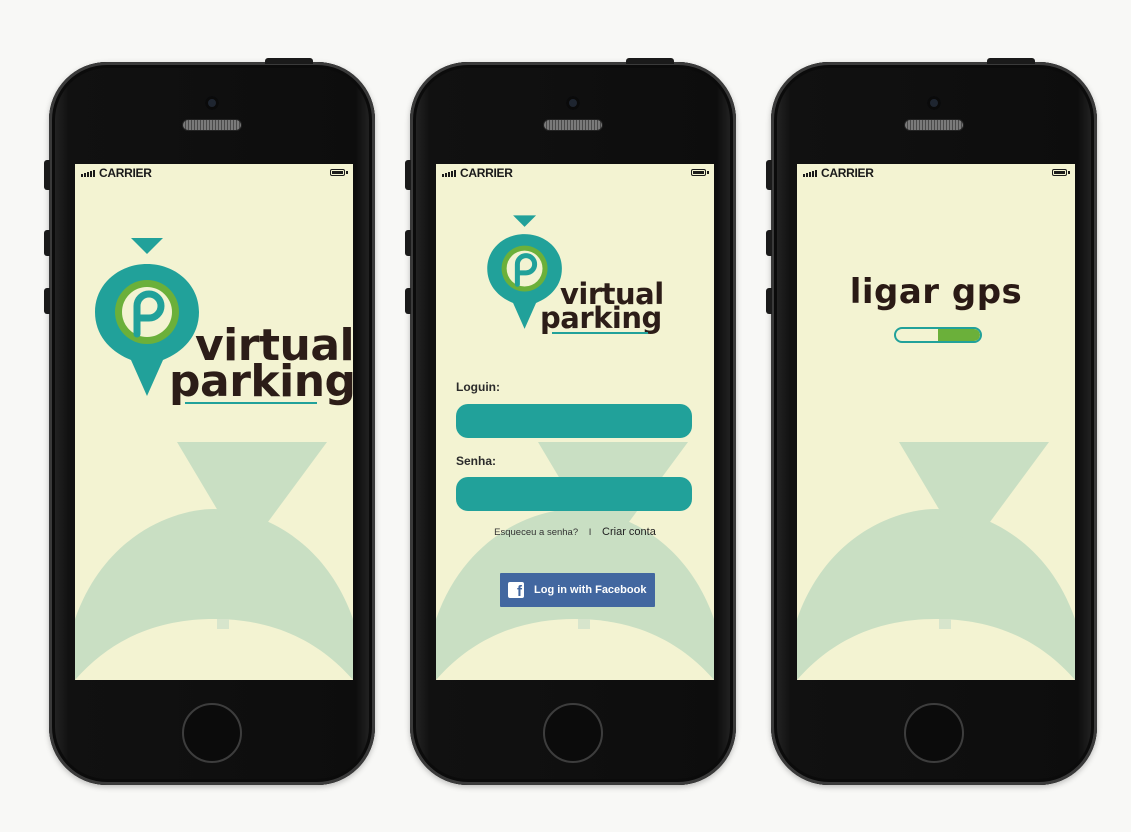 The height and width of the screenshot is (832, 1131). I want to click on facebook-login-button: f Log in with Facebook, so click(577, 590).